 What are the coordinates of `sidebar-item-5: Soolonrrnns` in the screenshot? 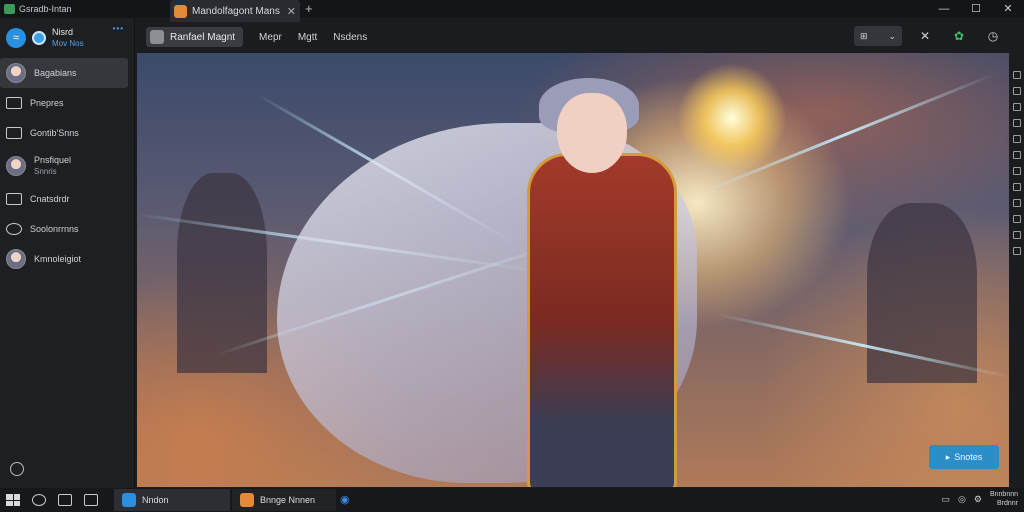 It's located at (67, 229).